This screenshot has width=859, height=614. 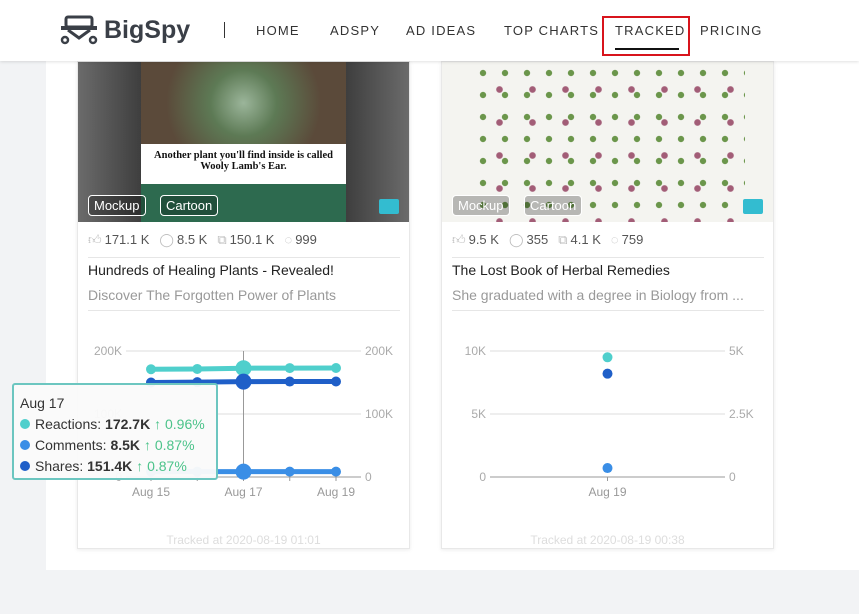 What do you see at coordinates (607, 540) in the screenshot?
I see `tracked-at: Tracked at 2020-08-19 00:38` at bounding box center [607, 540].